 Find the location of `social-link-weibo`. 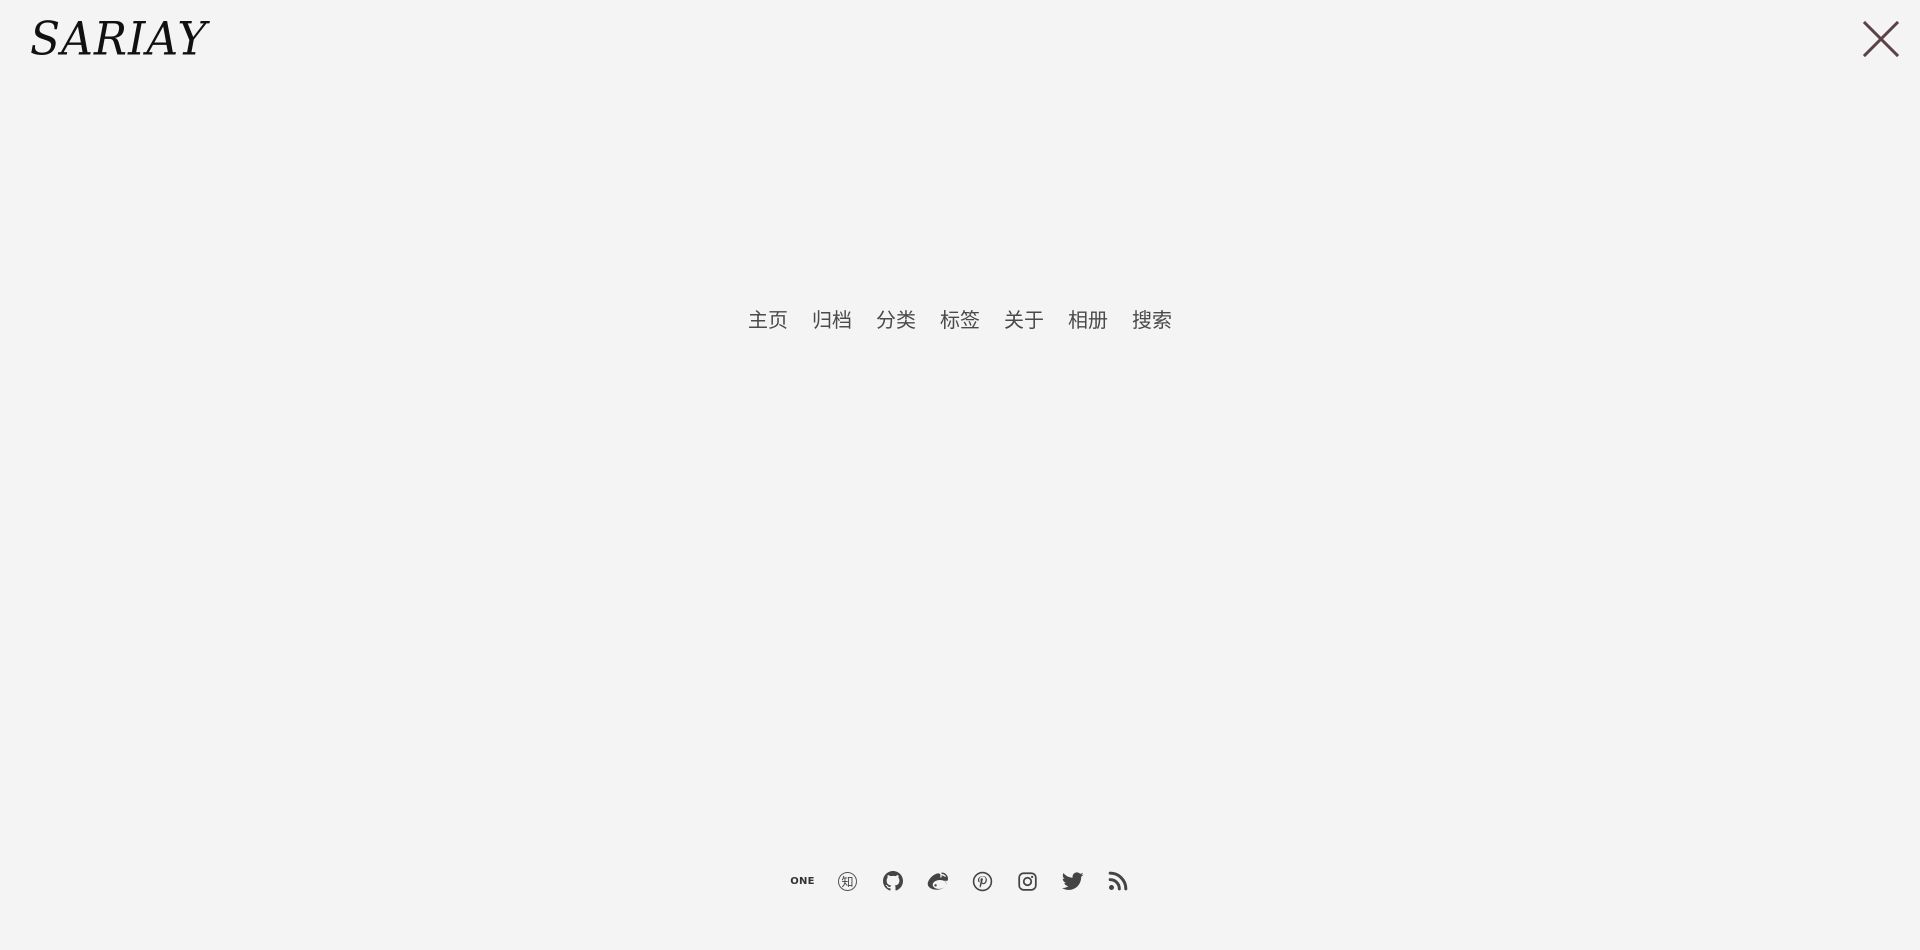

social-link-weibo is located at coordinates (937, 881).